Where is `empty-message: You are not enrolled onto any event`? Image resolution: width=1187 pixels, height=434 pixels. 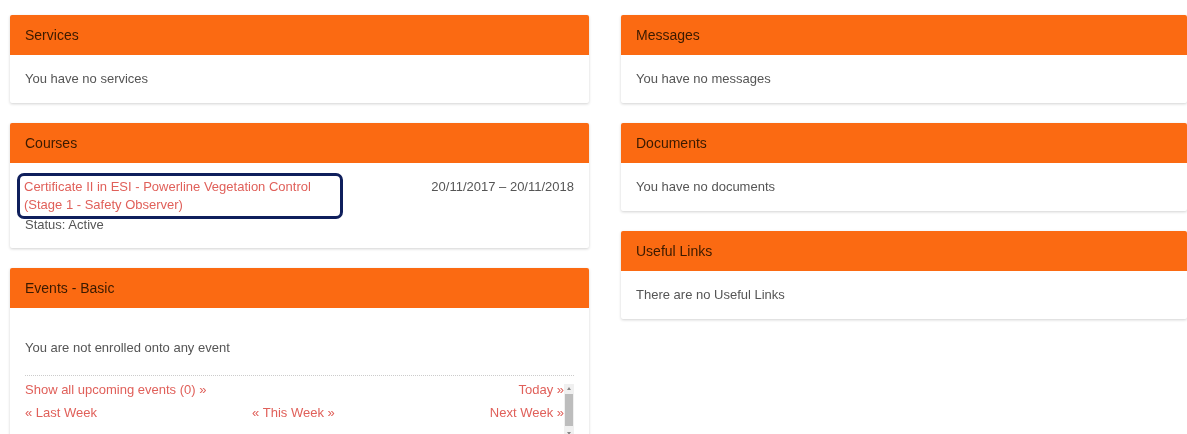 empty-message: You are not enrolled onto any event is located at coordinates (128, 347).